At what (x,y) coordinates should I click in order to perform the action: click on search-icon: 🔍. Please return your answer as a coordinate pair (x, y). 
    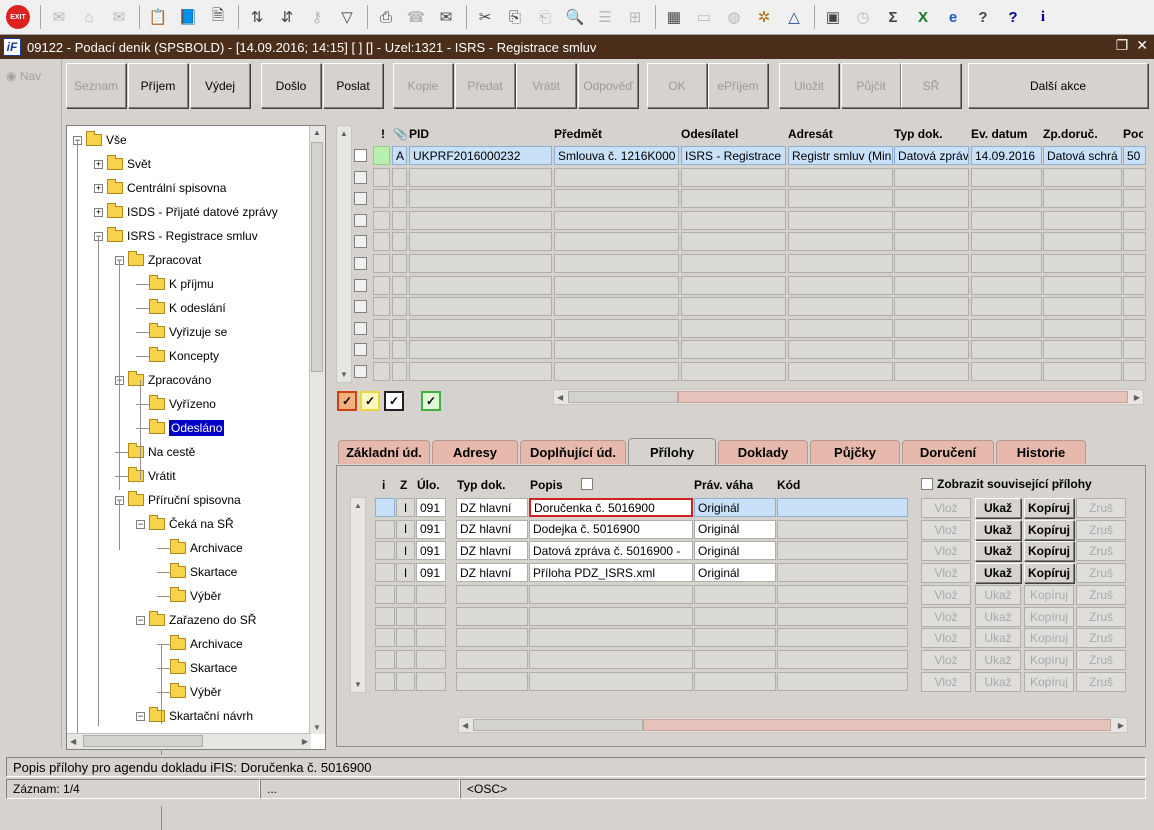
    Looking at the image, I should click on (575, 17).